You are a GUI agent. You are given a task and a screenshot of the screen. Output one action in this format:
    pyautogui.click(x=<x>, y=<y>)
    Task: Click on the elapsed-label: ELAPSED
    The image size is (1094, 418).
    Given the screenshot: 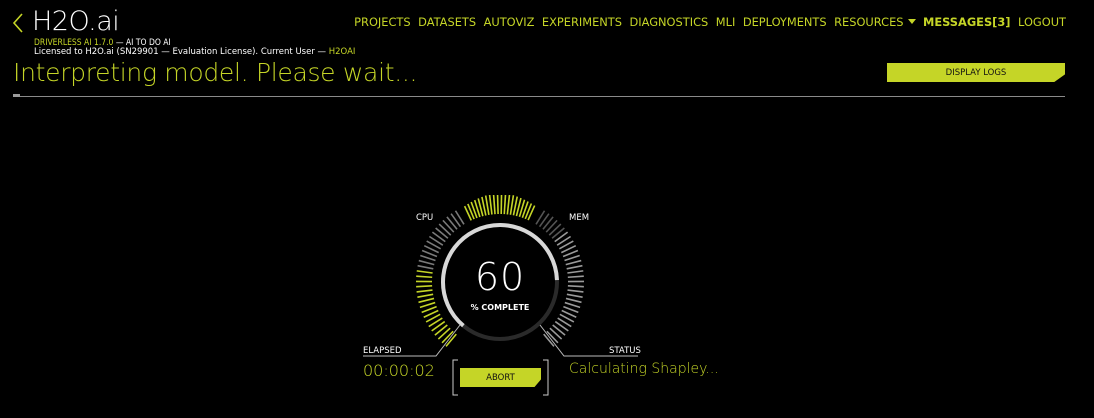 What is the action you would take?
    pyautogui.click(x=382, y=351)
    